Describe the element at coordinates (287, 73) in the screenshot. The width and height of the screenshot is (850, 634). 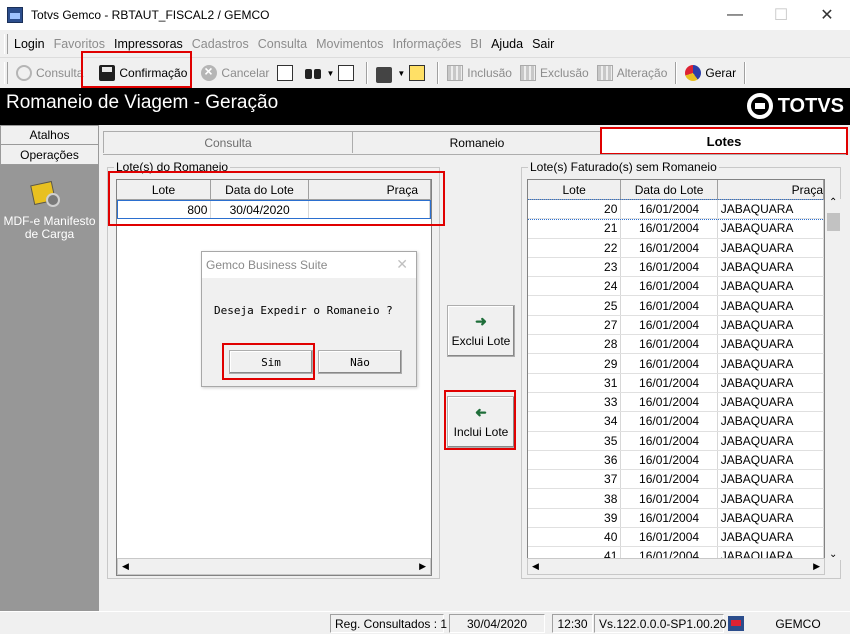
I see `new-document-button` at that location.